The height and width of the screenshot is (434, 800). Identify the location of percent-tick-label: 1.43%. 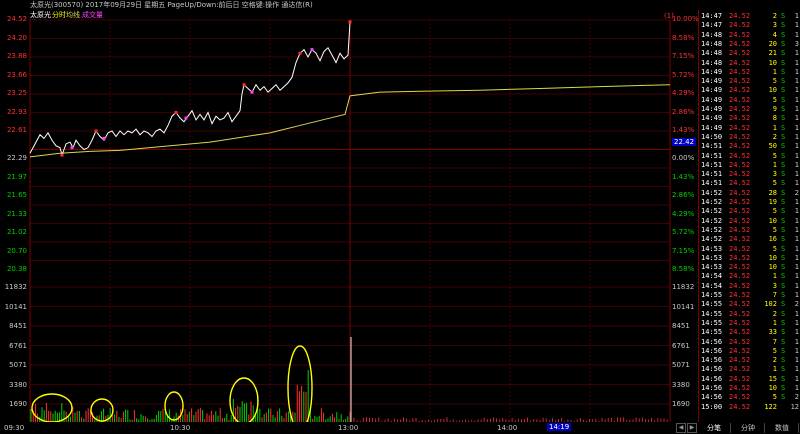
(683, 130).